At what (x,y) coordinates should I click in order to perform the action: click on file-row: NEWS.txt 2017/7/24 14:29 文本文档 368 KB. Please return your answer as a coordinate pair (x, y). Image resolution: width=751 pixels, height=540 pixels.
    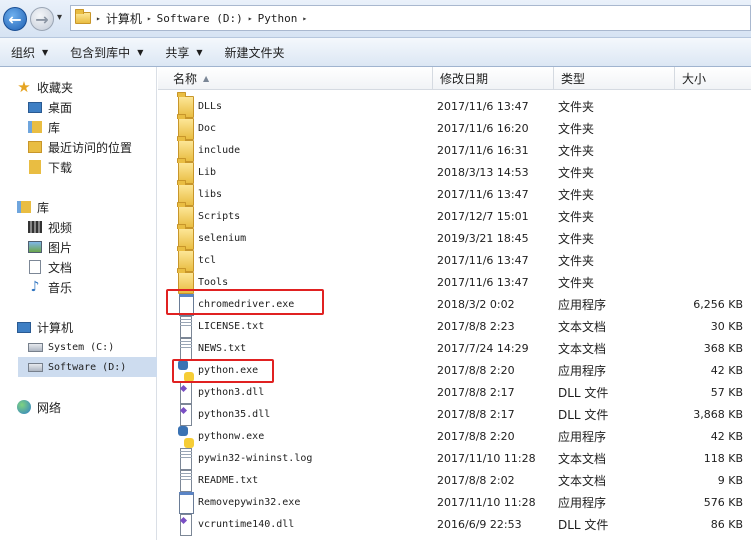
    Looking at the image, I should click on (454, 349).